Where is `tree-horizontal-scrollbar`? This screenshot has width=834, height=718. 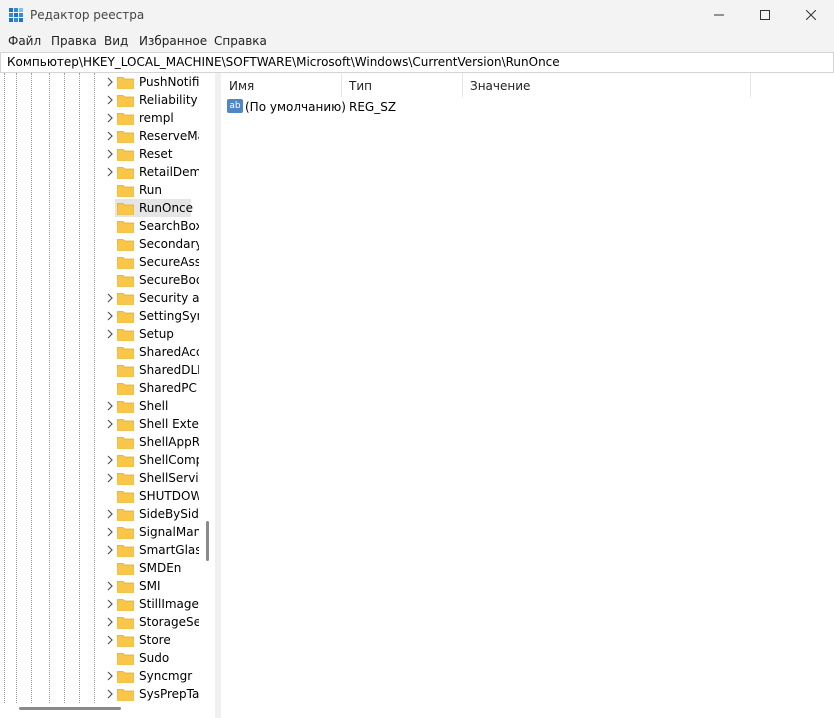 tree-horizontal-scrollbar is located at coordinates (70, 708).